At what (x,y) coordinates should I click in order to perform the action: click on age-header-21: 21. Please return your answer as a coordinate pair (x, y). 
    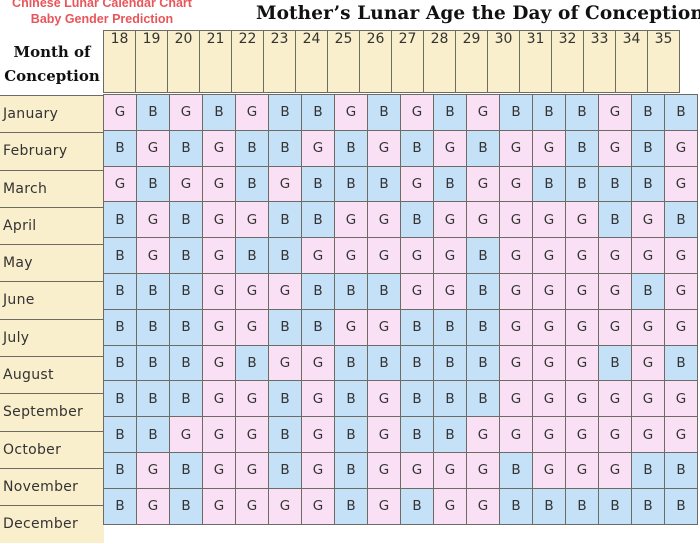
    Looking at the image, I should click on (215, 61).